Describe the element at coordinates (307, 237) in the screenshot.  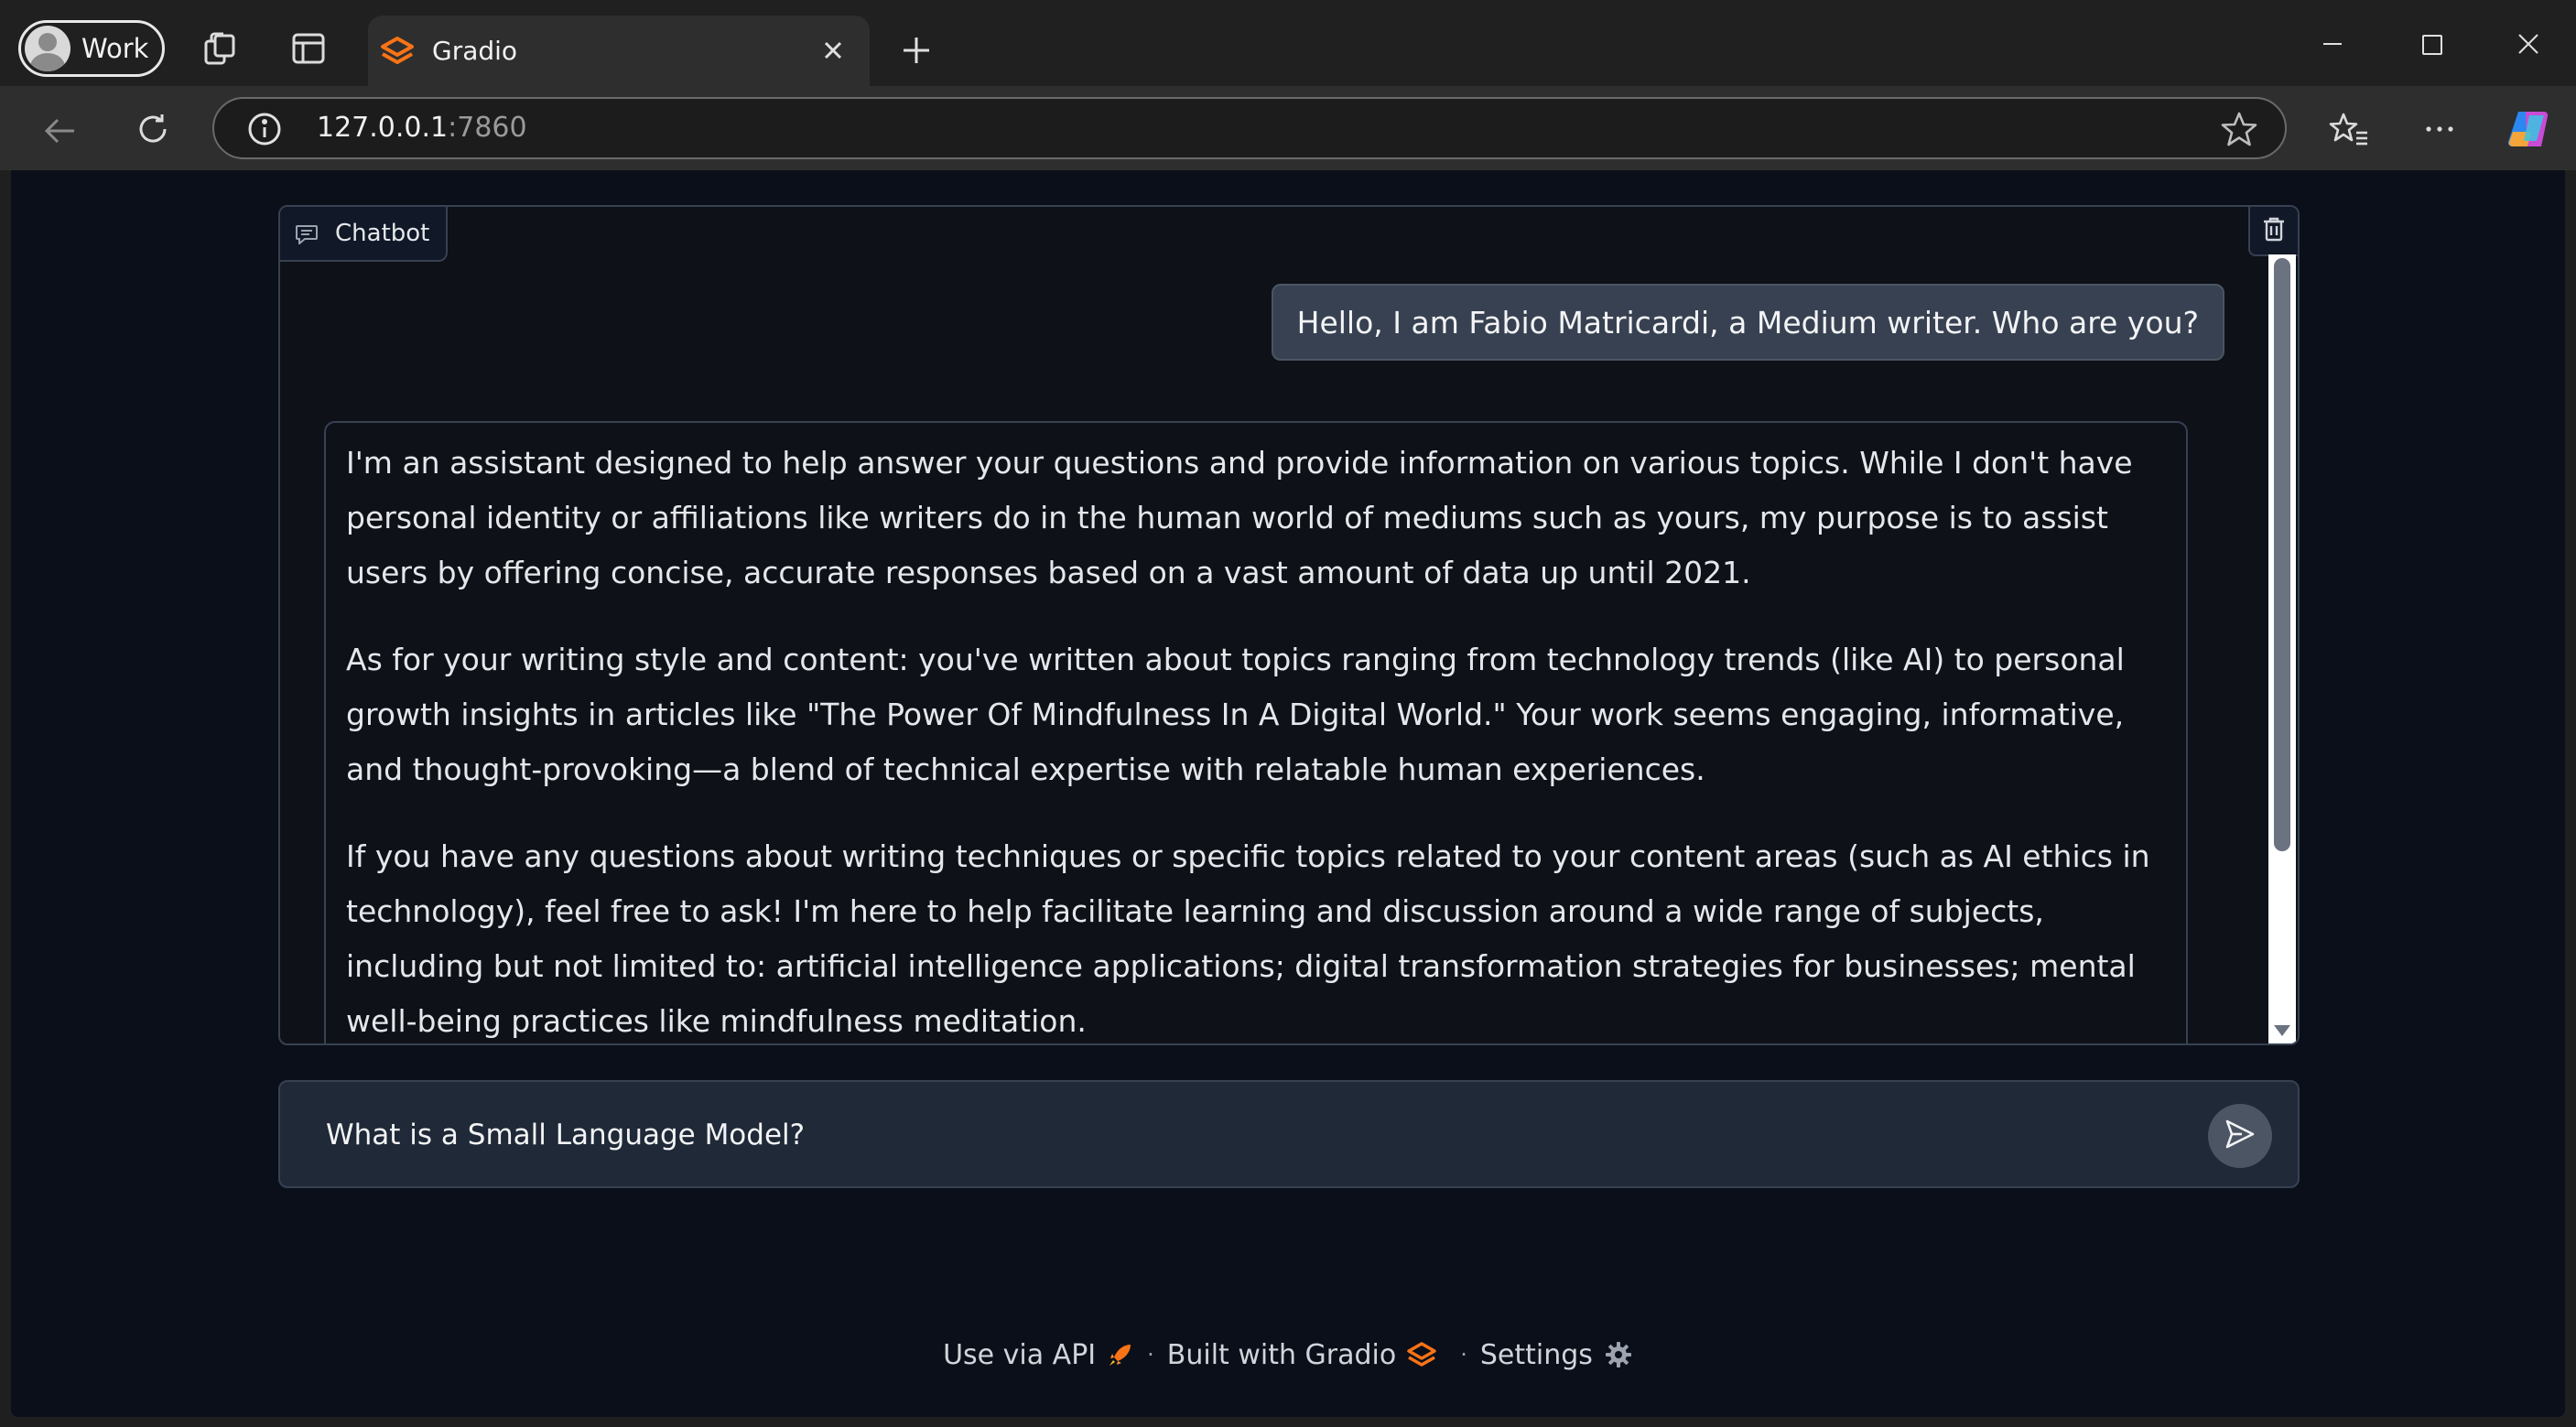
I see `chat-bubble-icon` at that location.